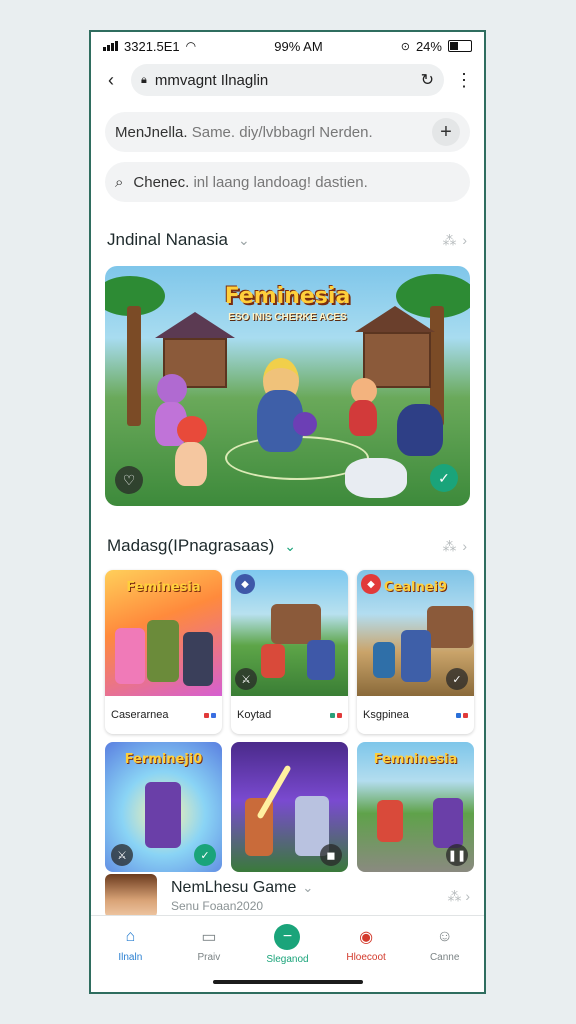 The image size is (576, 1024). I want to click on game-card: Feminesia Caserarnea, so click(163, 652).